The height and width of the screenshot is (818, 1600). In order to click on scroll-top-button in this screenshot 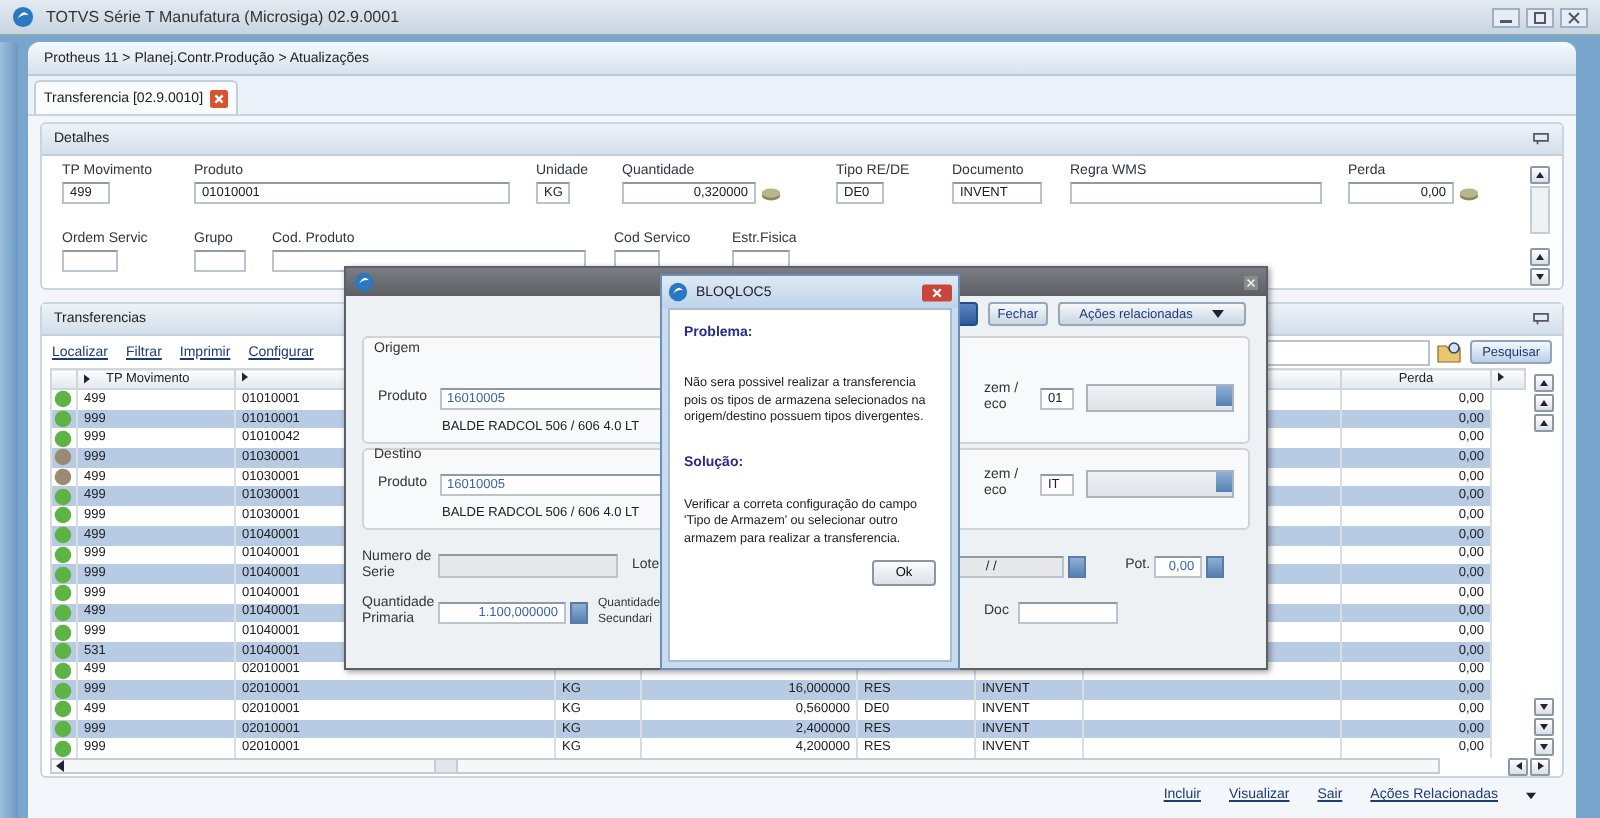, I will do `click(1544, 383)`.